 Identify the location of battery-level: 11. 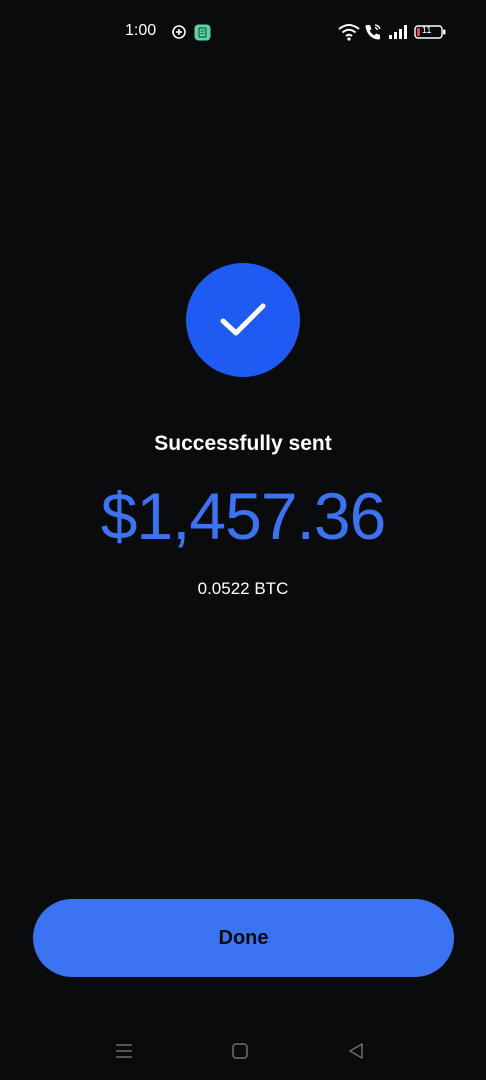
(427, 30).